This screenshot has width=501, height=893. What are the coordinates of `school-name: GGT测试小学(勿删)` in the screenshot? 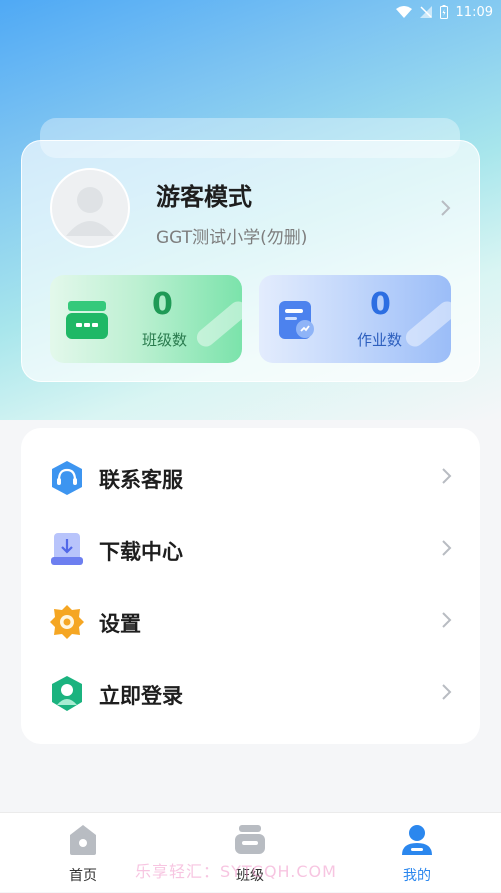 It's located at (232, 238).